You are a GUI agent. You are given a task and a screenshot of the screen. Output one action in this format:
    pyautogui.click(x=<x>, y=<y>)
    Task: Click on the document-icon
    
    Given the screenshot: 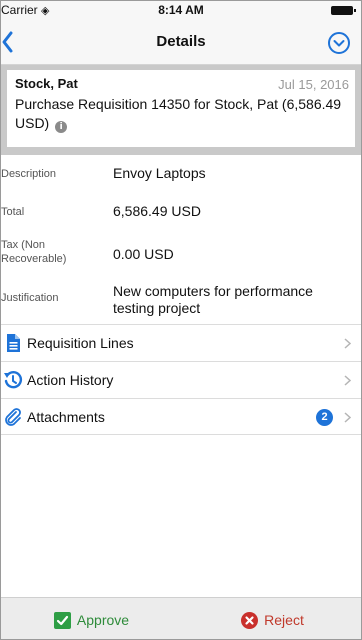 What is the action you would take?
    pyautogui.click(x=13, y=343)
    